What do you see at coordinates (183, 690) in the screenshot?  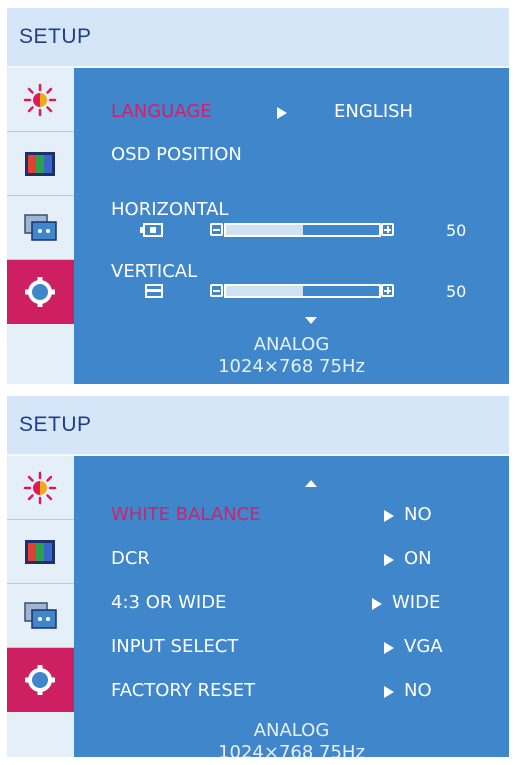 I see `menu-item-factory-reset: FACTORY RESET` at bounding box center [183, 690].